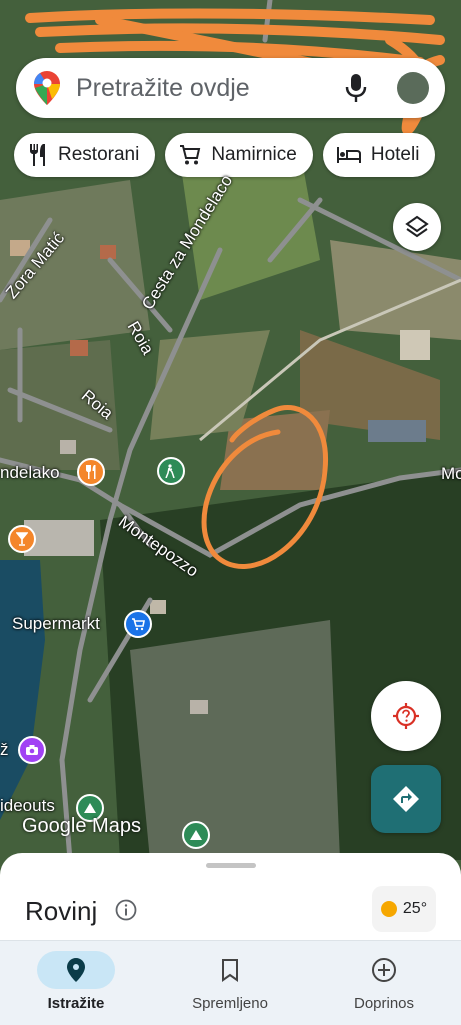 This screenshot has height=1025, width=461. What do you see at coordinates (395, 154) in the screenshot?
I see `chip-label: Hoteli` at bounding box center [395, 154].